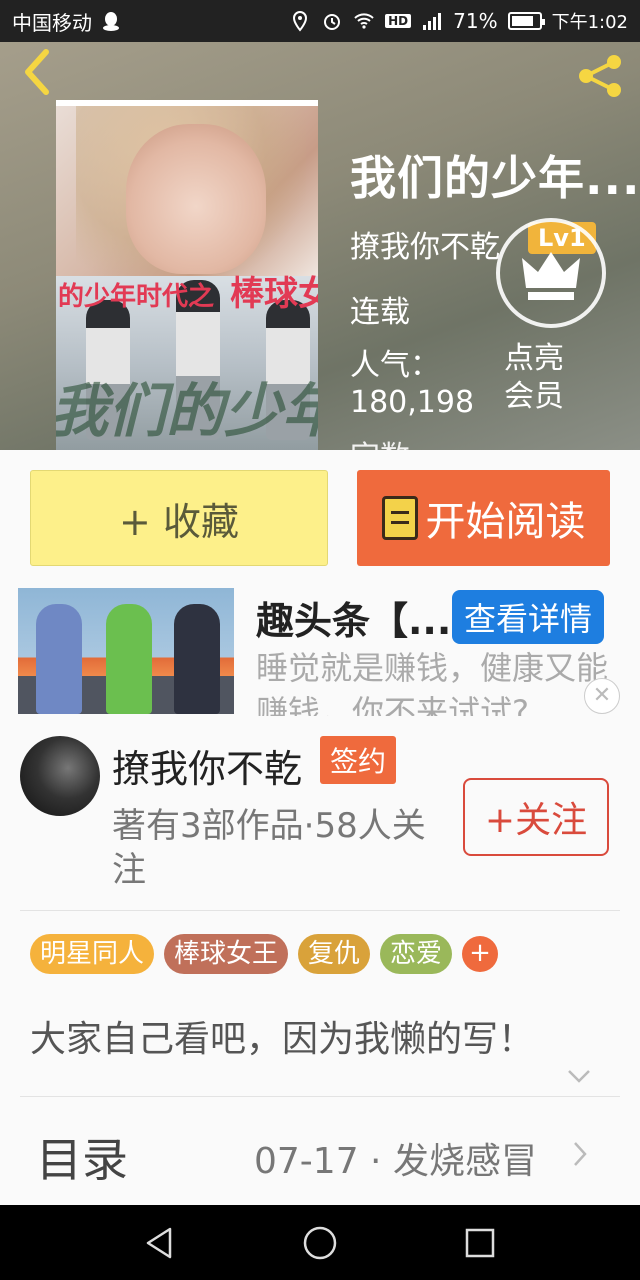 This screenshot has height=1280, width=640. Describe the element at coordinates (187, 411) in the screenshot. I see `cover-graffiti: 我们的少年时代` at that location.